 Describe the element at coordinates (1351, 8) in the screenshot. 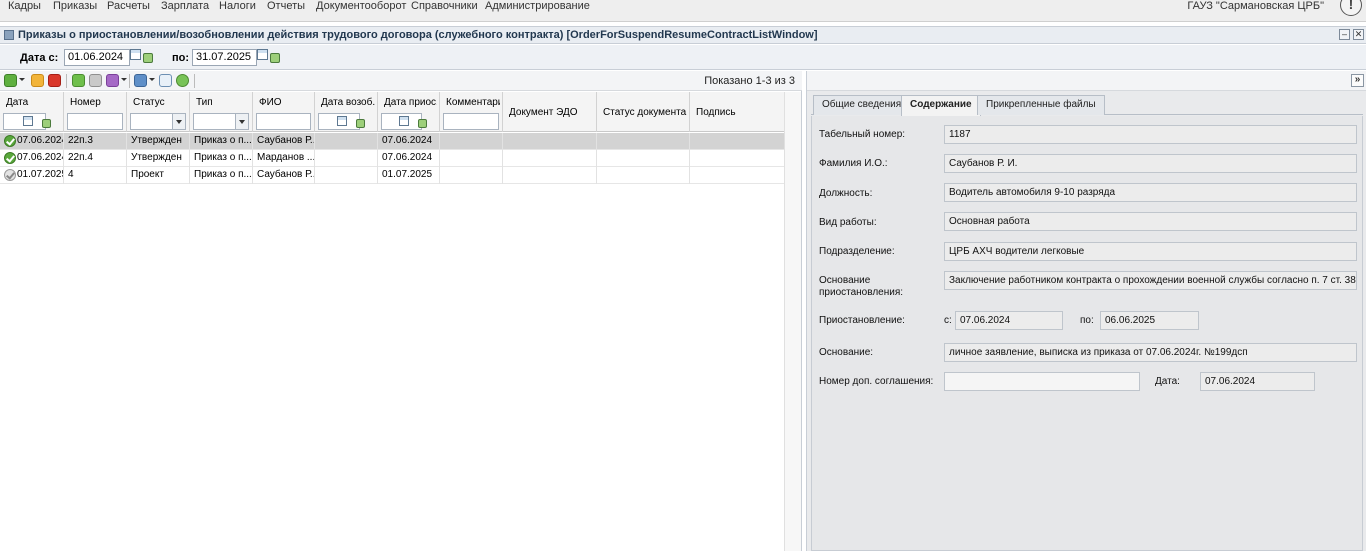

I see `alert-icon: !` at that location.